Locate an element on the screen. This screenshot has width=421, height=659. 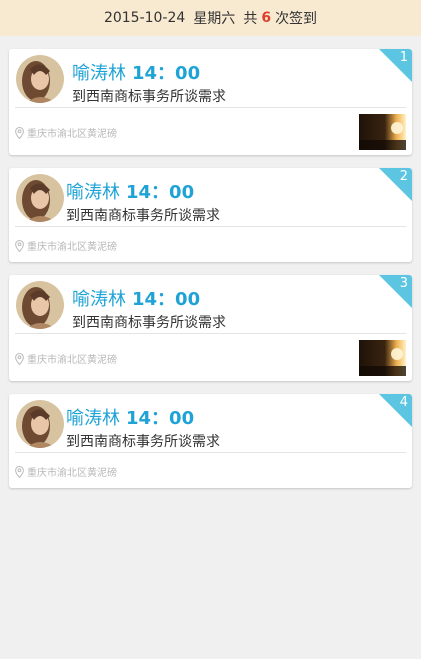
card-index-ribbon: 3 is located at coordinates (395, 291).